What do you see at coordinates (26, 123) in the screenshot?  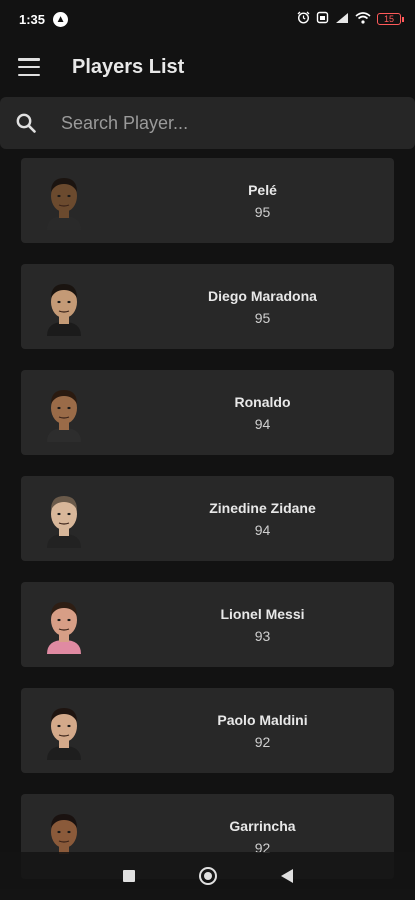 I see `search-icon` at bounding box center [26, 123].